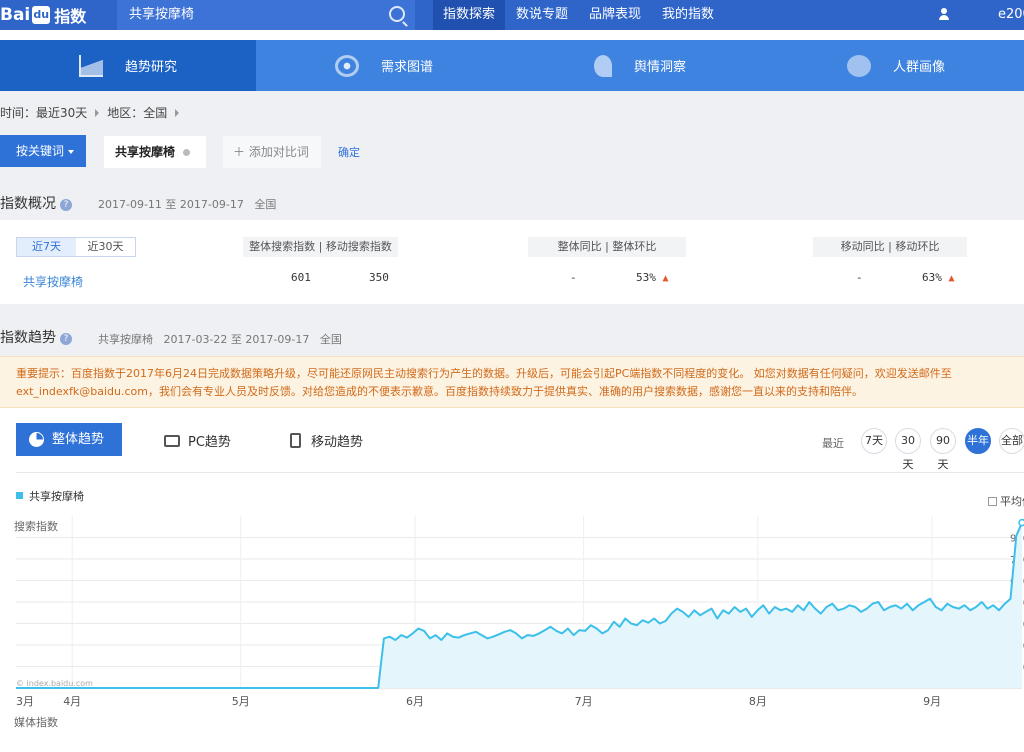 The width and height of the screenshot is (1024, 752). What do you see at coordinates (918, 67) in the screenshot?
I see `module-label: 人群画像` at bounding box center [918, 67].